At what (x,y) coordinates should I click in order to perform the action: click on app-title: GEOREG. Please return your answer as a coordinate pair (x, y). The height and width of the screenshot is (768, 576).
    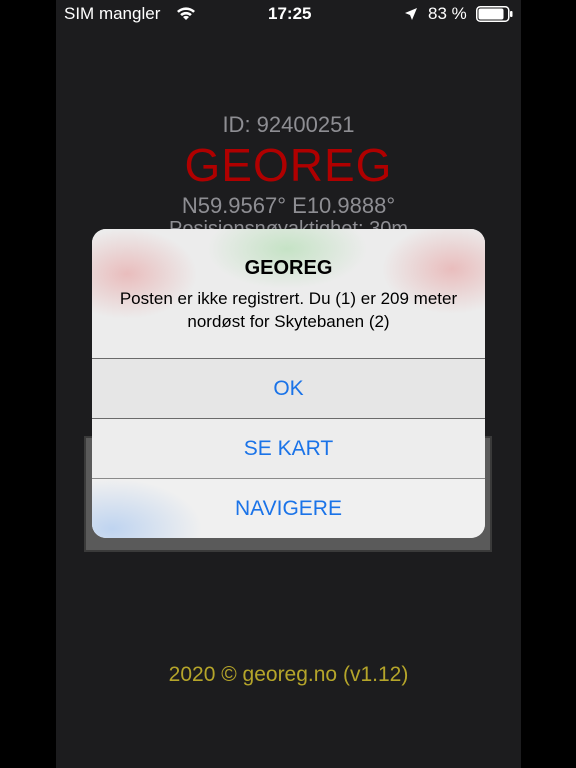
    Looking at the image, I should click on (288, 165).